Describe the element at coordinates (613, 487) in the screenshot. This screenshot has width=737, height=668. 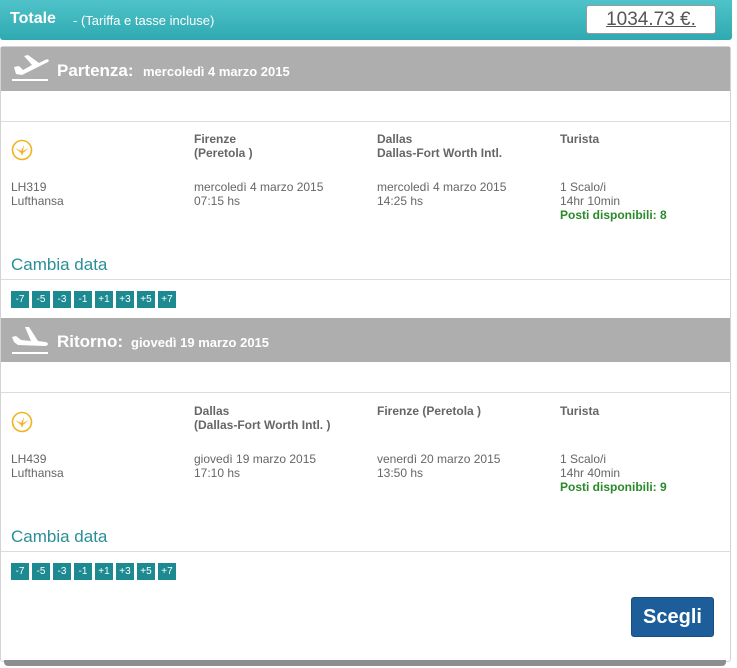
I see `return-seats-available: Posti disponibili: 9` at that location.